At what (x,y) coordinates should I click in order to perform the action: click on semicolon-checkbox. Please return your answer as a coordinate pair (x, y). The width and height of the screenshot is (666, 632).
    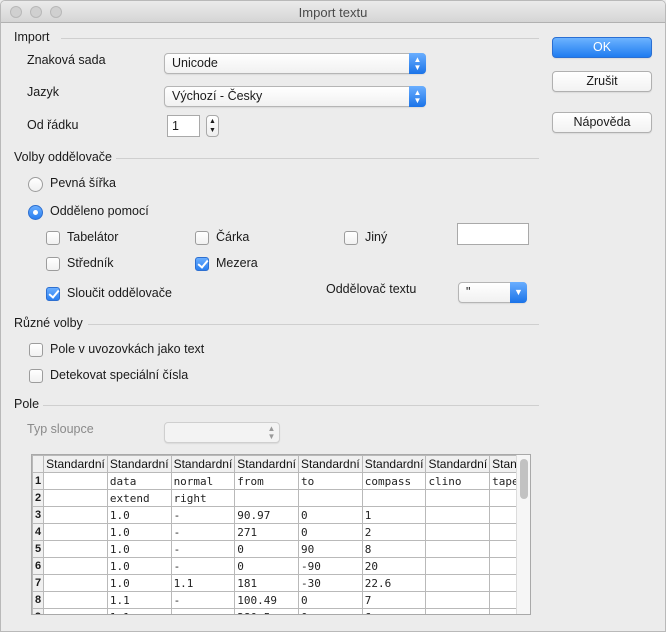
    Looking at the image, I should click on (53, 264).